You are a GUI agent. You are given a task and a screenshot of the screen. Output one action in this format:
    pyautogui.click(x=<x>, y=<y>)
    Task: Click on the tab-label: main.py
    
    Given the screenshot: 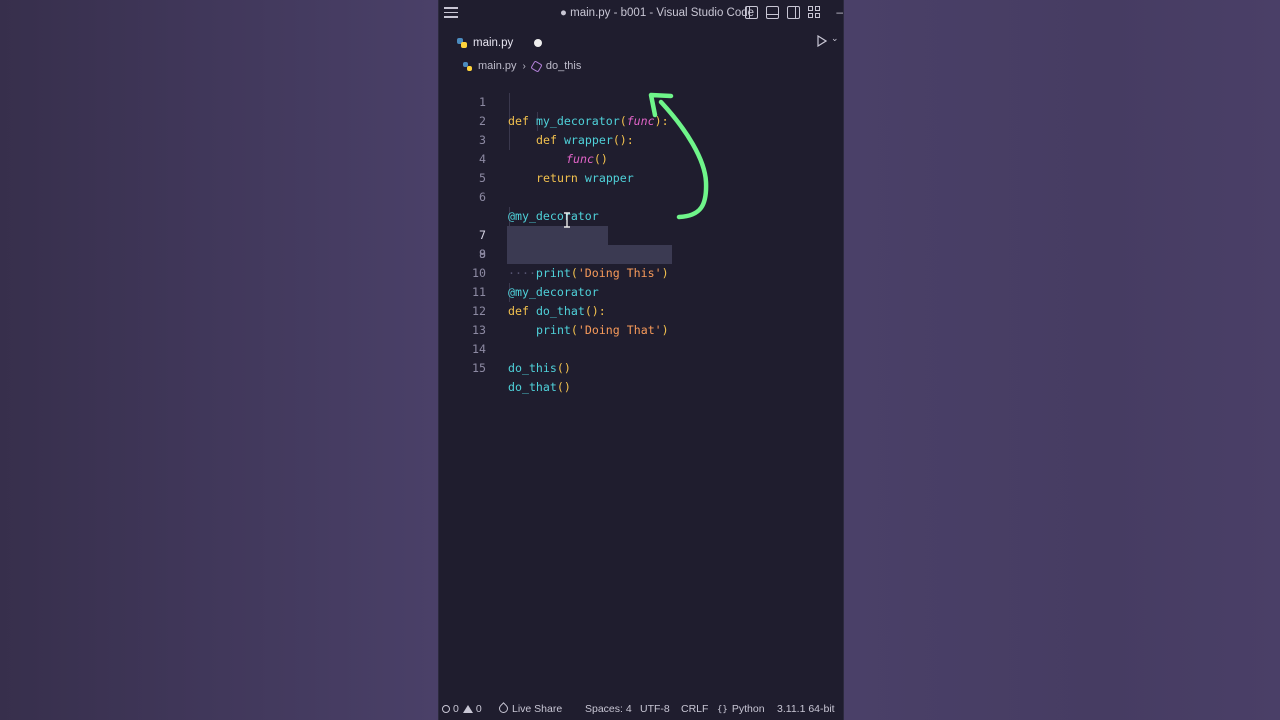 What is the action you would take?
    pyautogui.click(x=493, y=42)
    